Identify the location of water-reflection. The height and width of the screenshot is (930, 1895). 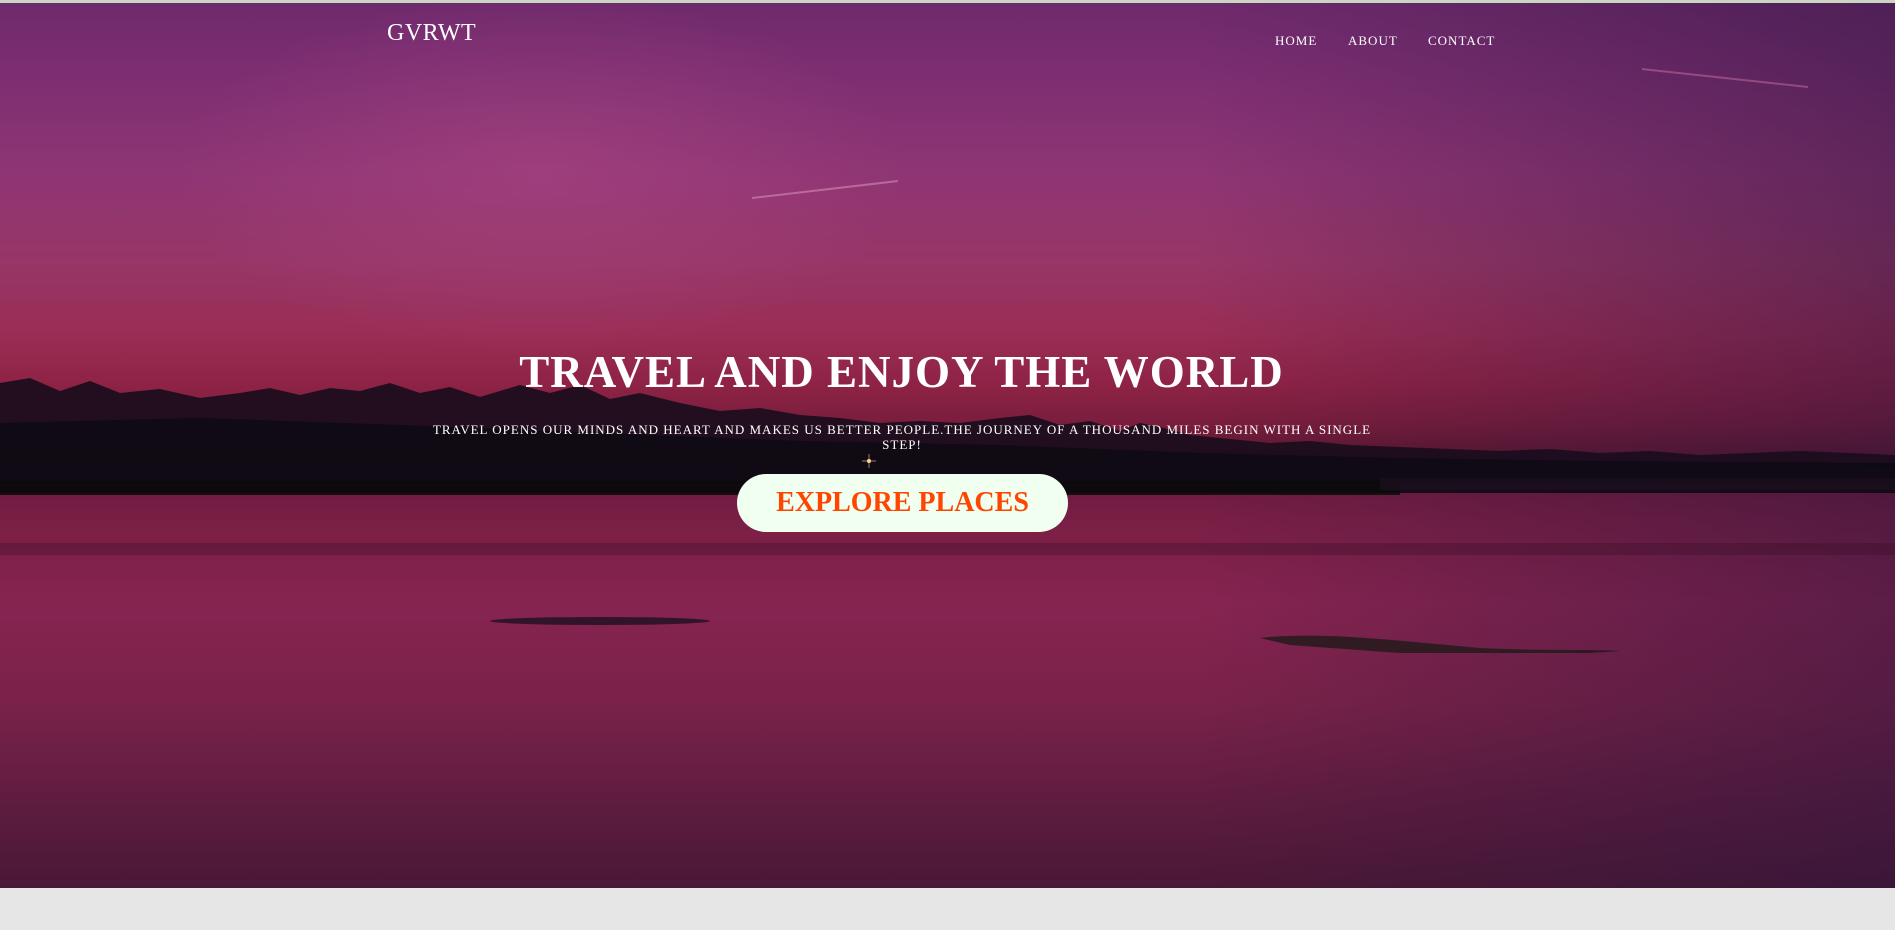
(947, 598).